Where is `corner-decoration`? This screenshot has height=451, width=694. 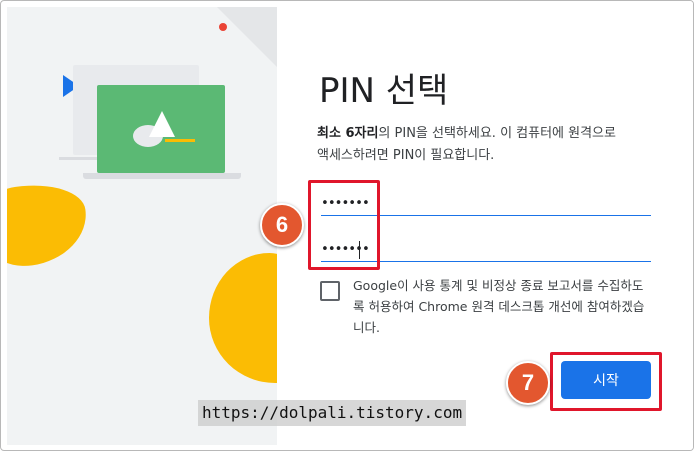
corner-decoration is located at coordinates (247, 37).